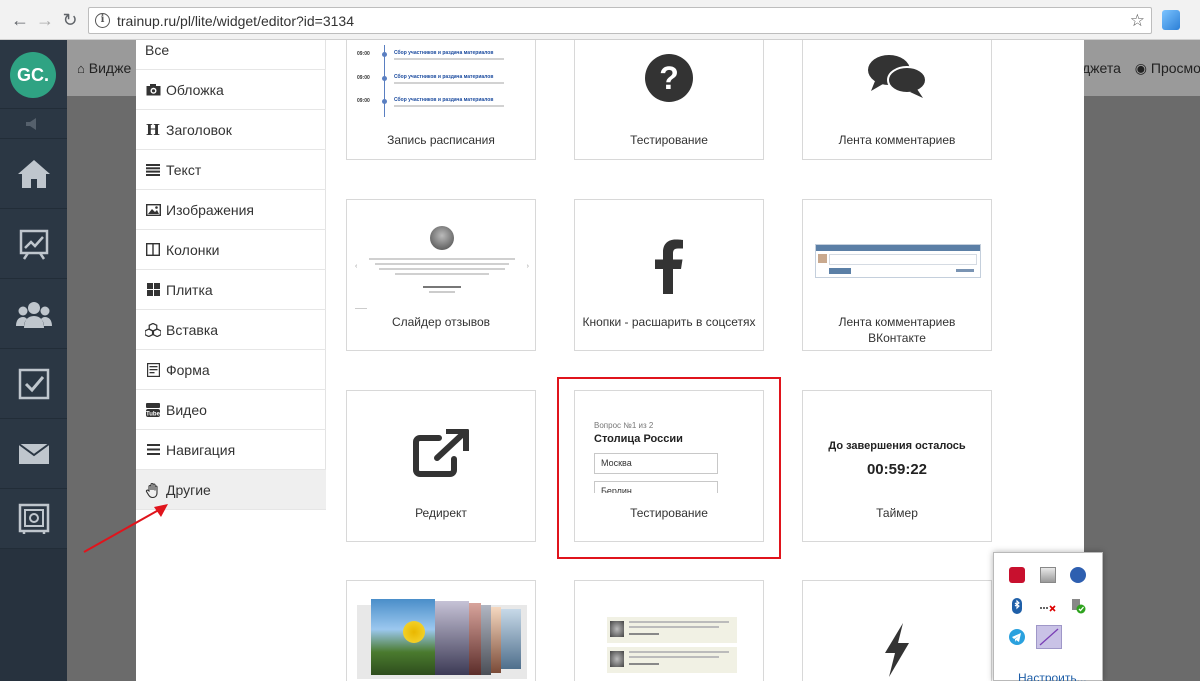  Describe the element at coordinates (102, 20) in the screenshot. I see `info-icon: i` at that location.